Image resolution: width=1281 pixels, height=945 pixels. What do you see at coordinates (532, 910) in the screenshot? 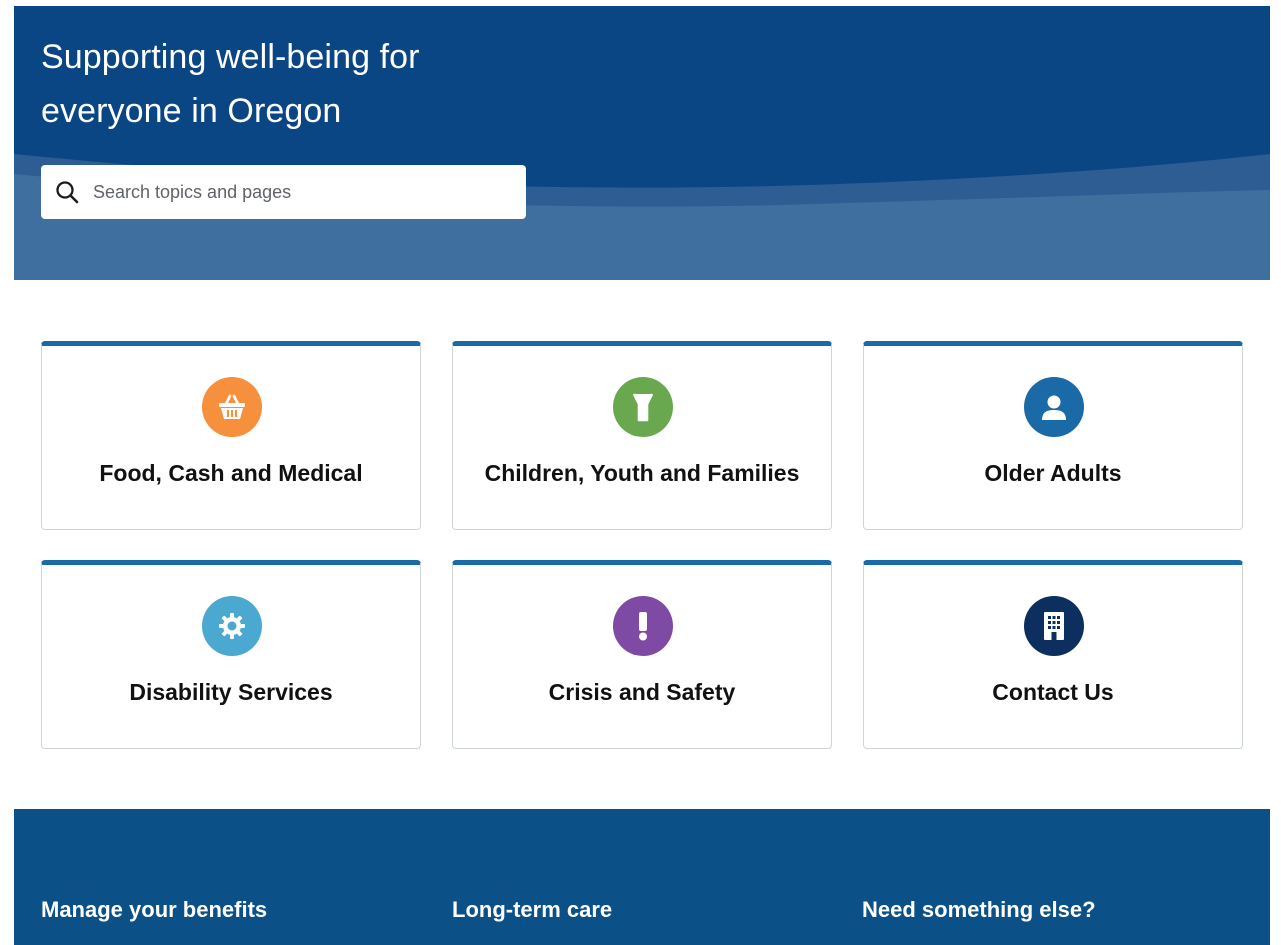
I see `footer-link-long-term-care: Long-term care` at bounding box center [532, 910].